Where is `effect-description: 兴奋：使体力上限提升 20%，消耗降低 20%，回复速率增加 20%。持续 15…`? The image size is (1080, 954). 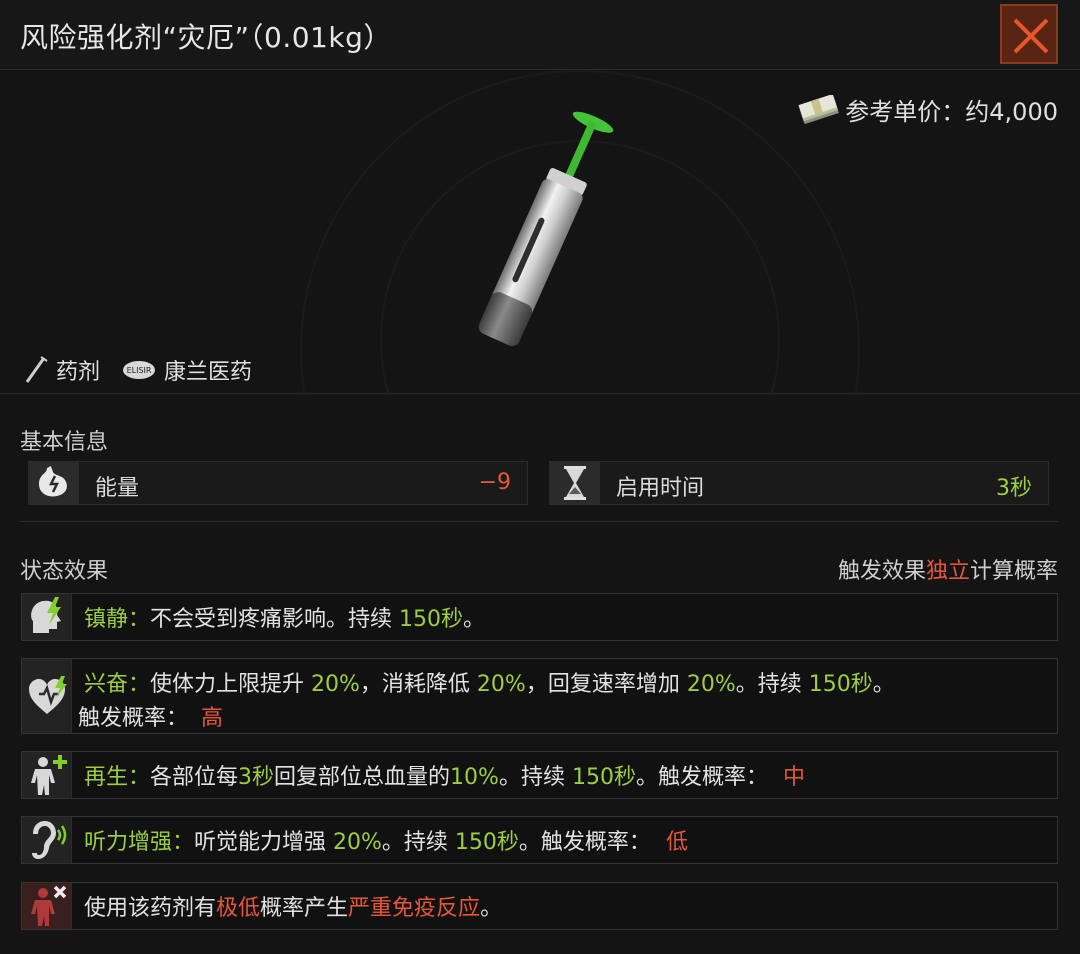 effect-description: 兴奋：使体力上限提升 20%，消耗降低 20%，回复速率增加 20%。持续 15… is located at coordinates (489, 684).